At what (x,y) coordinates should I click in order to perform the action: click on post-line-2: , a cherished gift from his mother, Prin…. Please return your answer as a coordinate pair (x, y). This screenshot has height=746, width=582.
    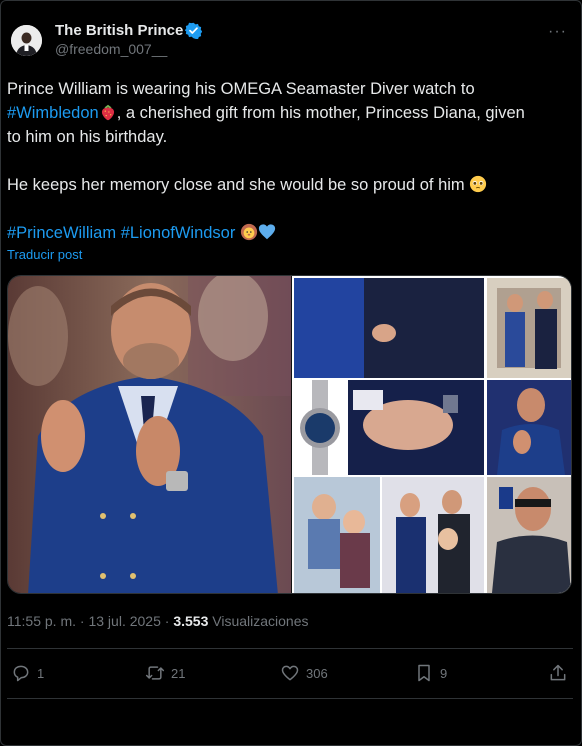
    Looking at the image, I should click on (320, 113).